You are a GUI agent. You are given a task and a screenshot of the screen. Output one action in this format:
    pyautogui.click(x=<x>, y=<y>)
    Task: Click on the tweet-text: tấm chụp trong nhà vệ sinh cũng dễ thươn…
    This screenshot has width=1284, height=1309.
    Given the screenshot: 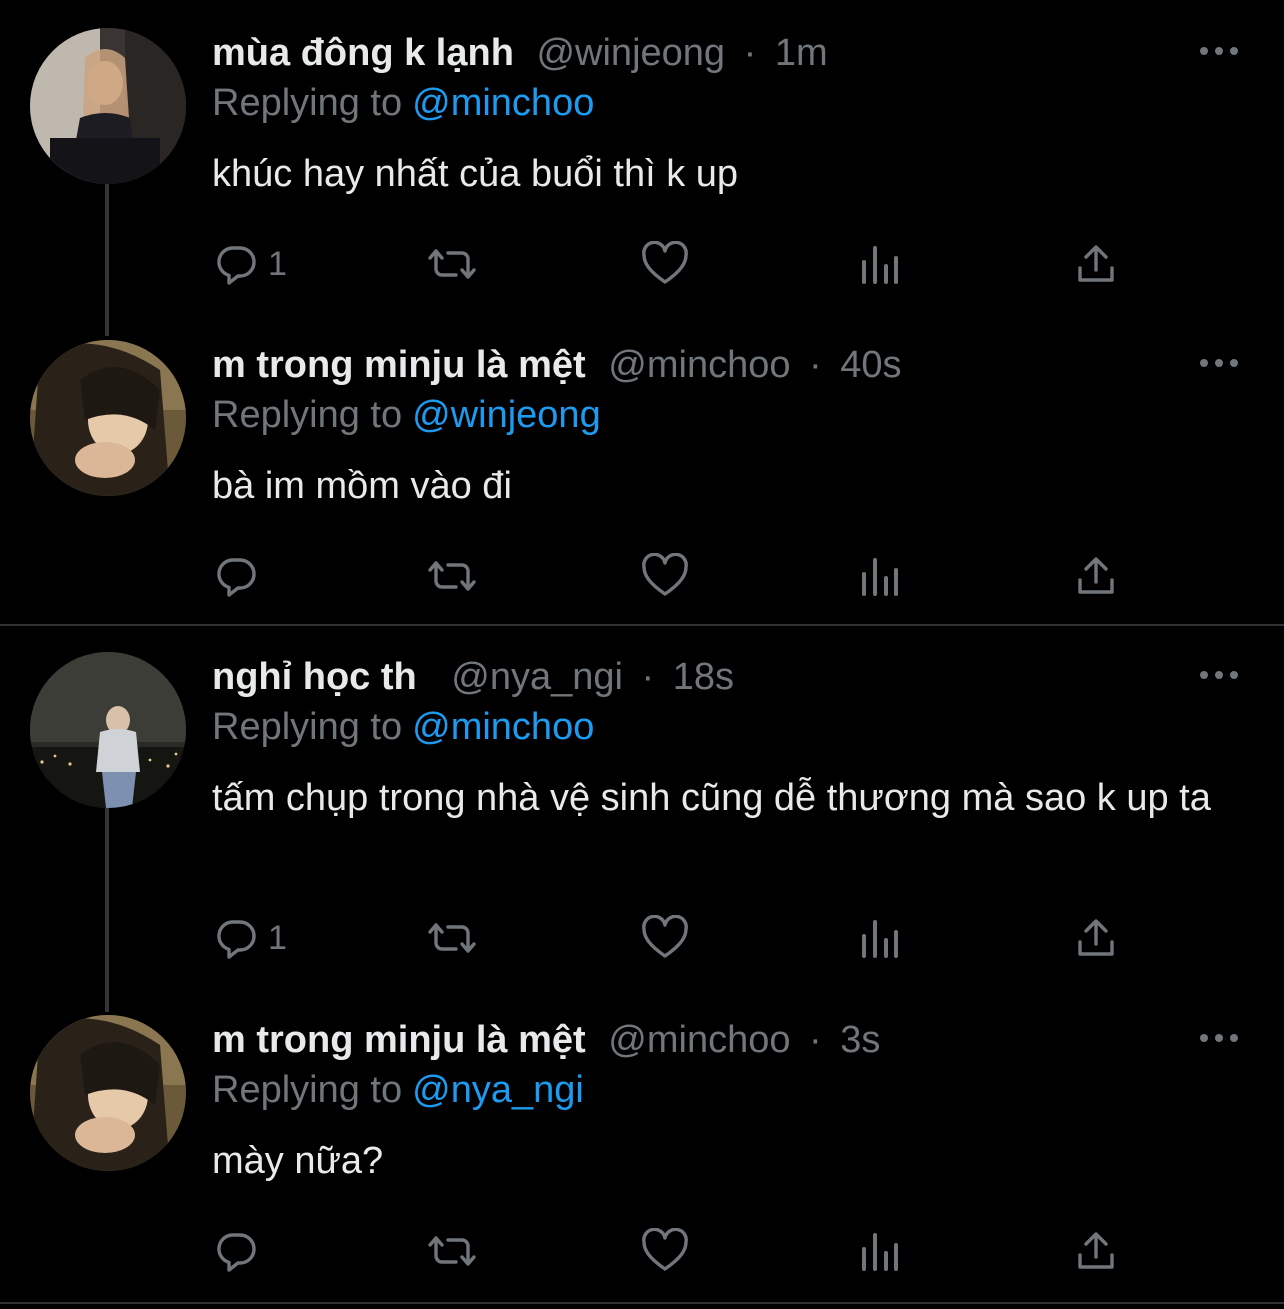 What is the action you would take?
    pyautogui.click(x=711, y=798)
    